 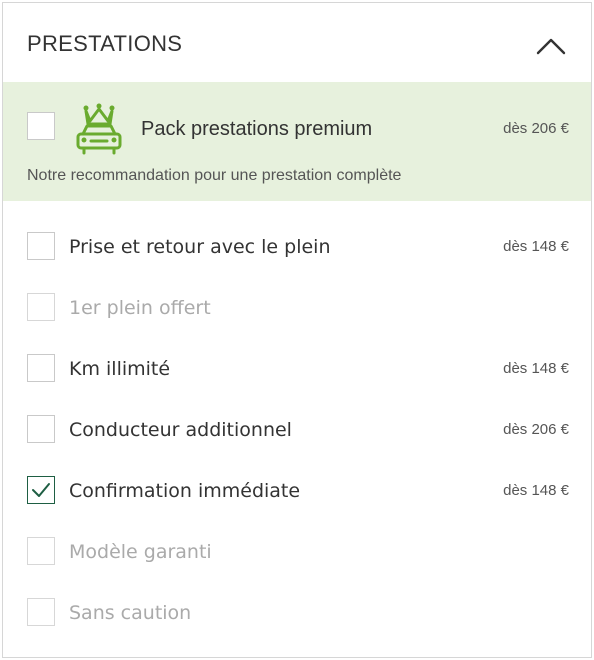 What do you see at coordinates (180, 430) in the screenshot?
I see `option-label: Conducteur additionnel` at bounding box center [180, 430].